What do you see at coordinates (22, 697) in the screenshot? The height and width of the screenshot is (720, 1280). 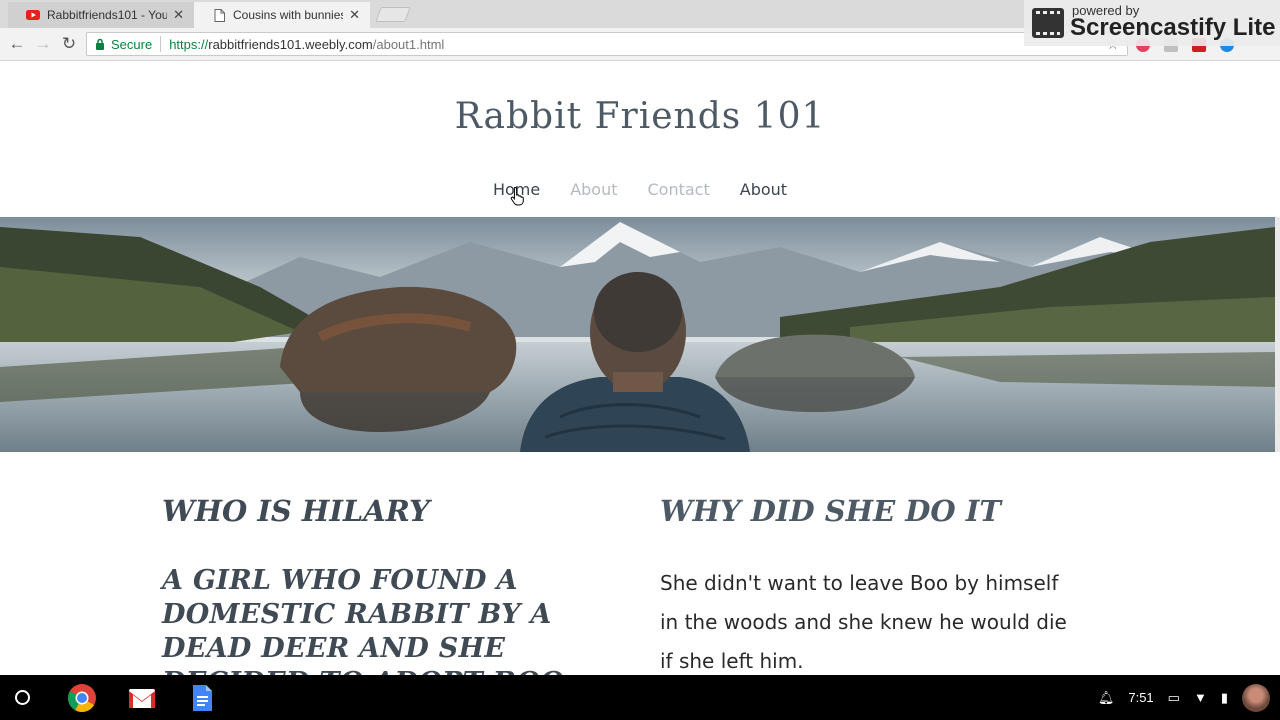 I see `launcher-icon` at bounding box center [22, 697].